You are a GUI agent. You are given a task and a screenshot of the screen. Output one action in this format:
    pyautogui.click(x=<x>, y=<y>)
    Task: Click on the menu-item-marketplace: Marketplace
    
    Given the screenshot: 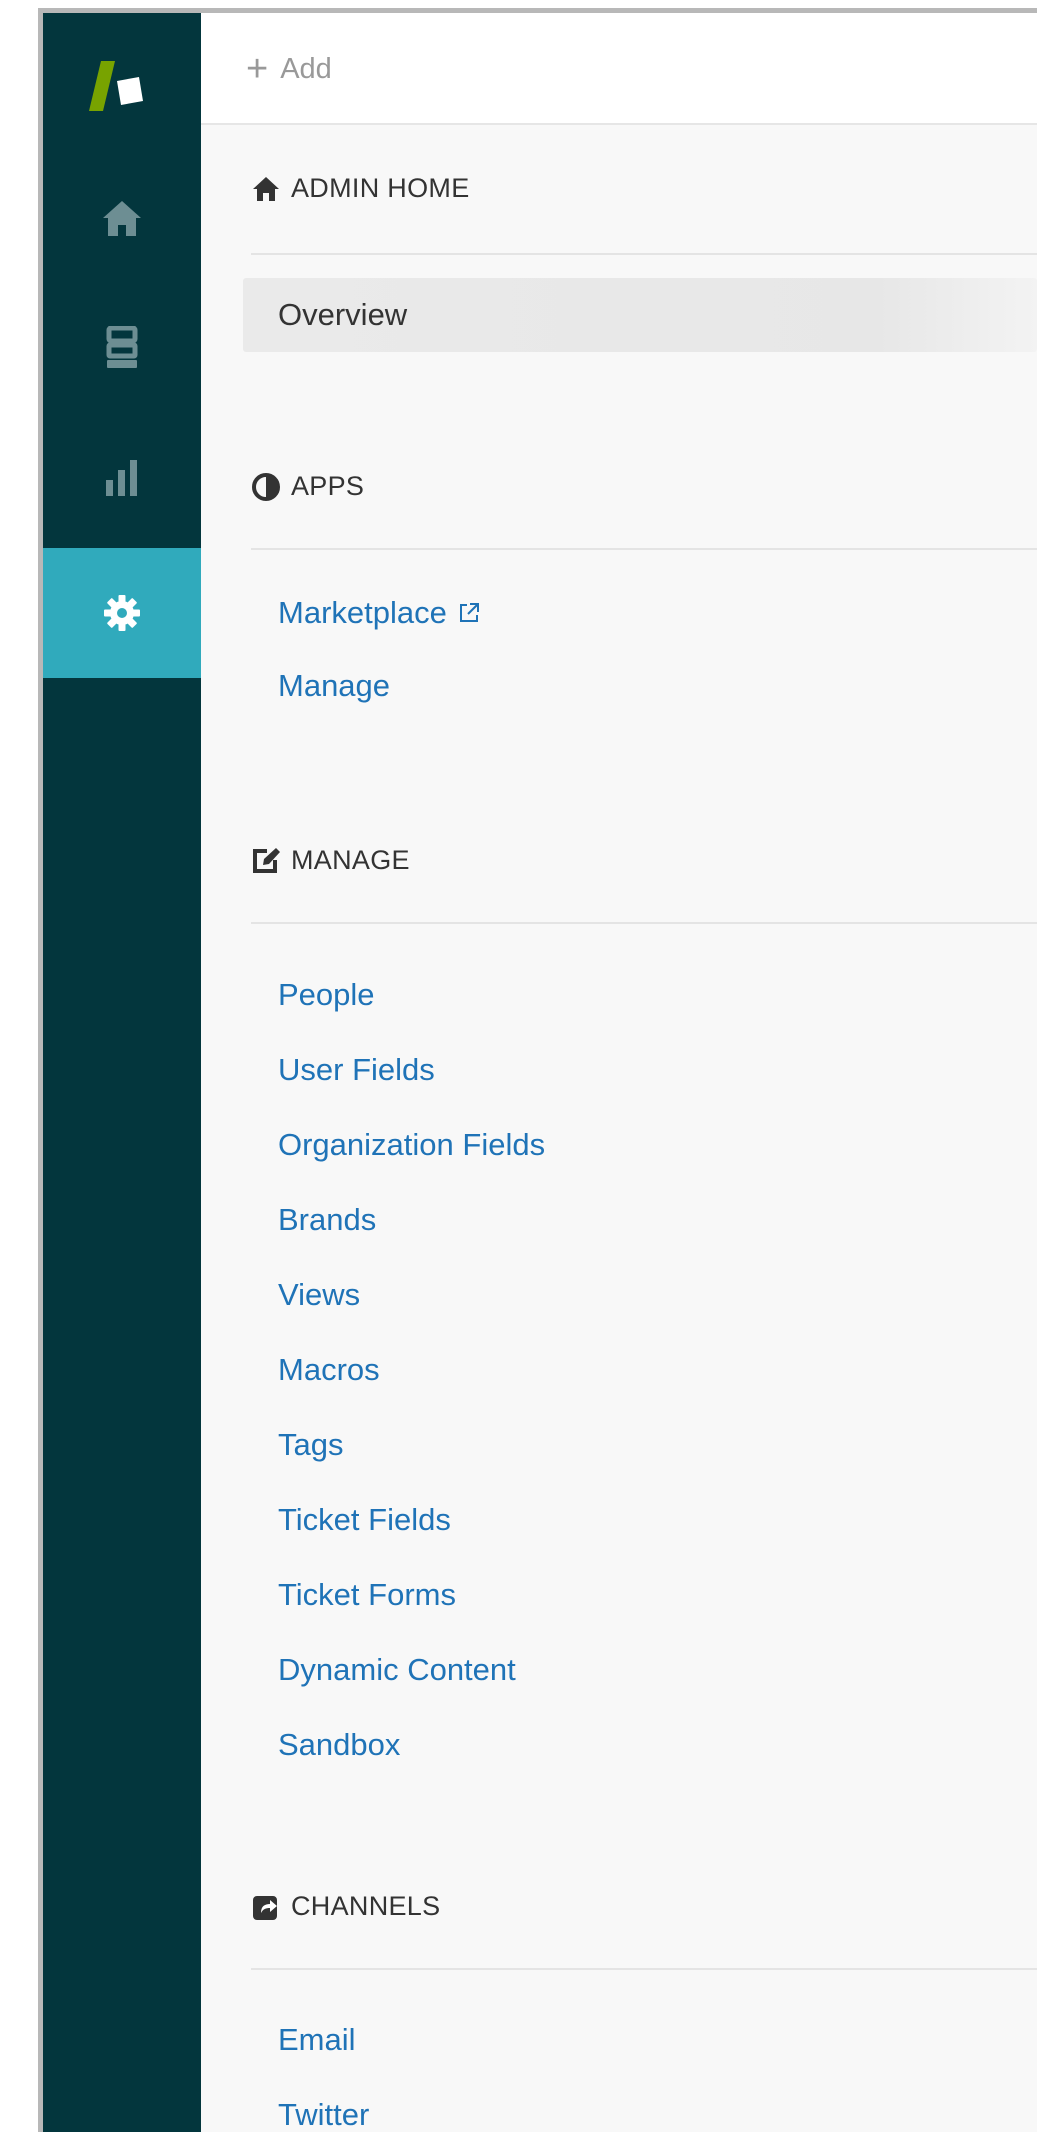 What is the action you would take?
    pyautogui.click(x=379, y=613)
    